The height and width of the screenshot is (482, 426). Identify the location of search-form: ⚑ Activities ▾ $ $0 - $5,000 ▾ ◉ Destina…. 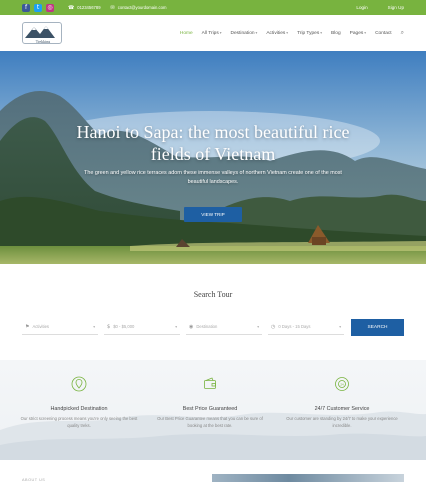
(213, 327).